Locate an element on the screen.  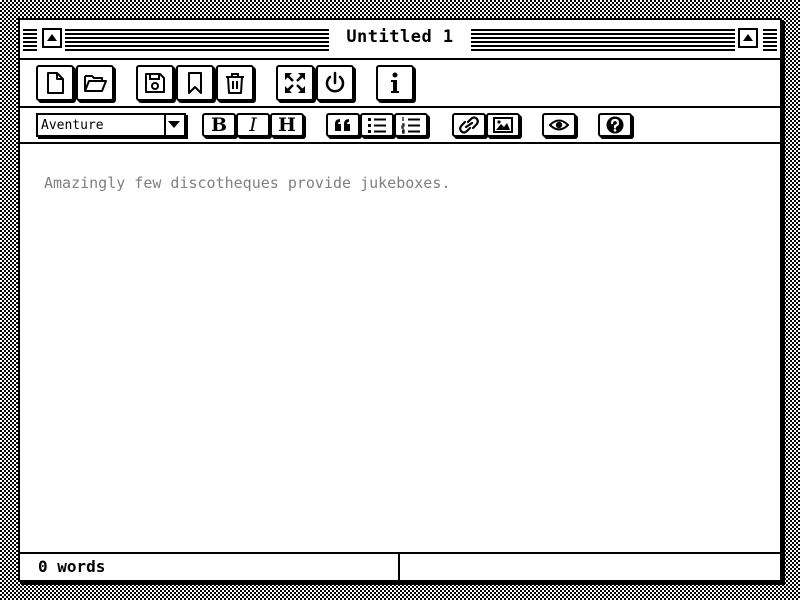
image-button is located at coordinates (503, 125).